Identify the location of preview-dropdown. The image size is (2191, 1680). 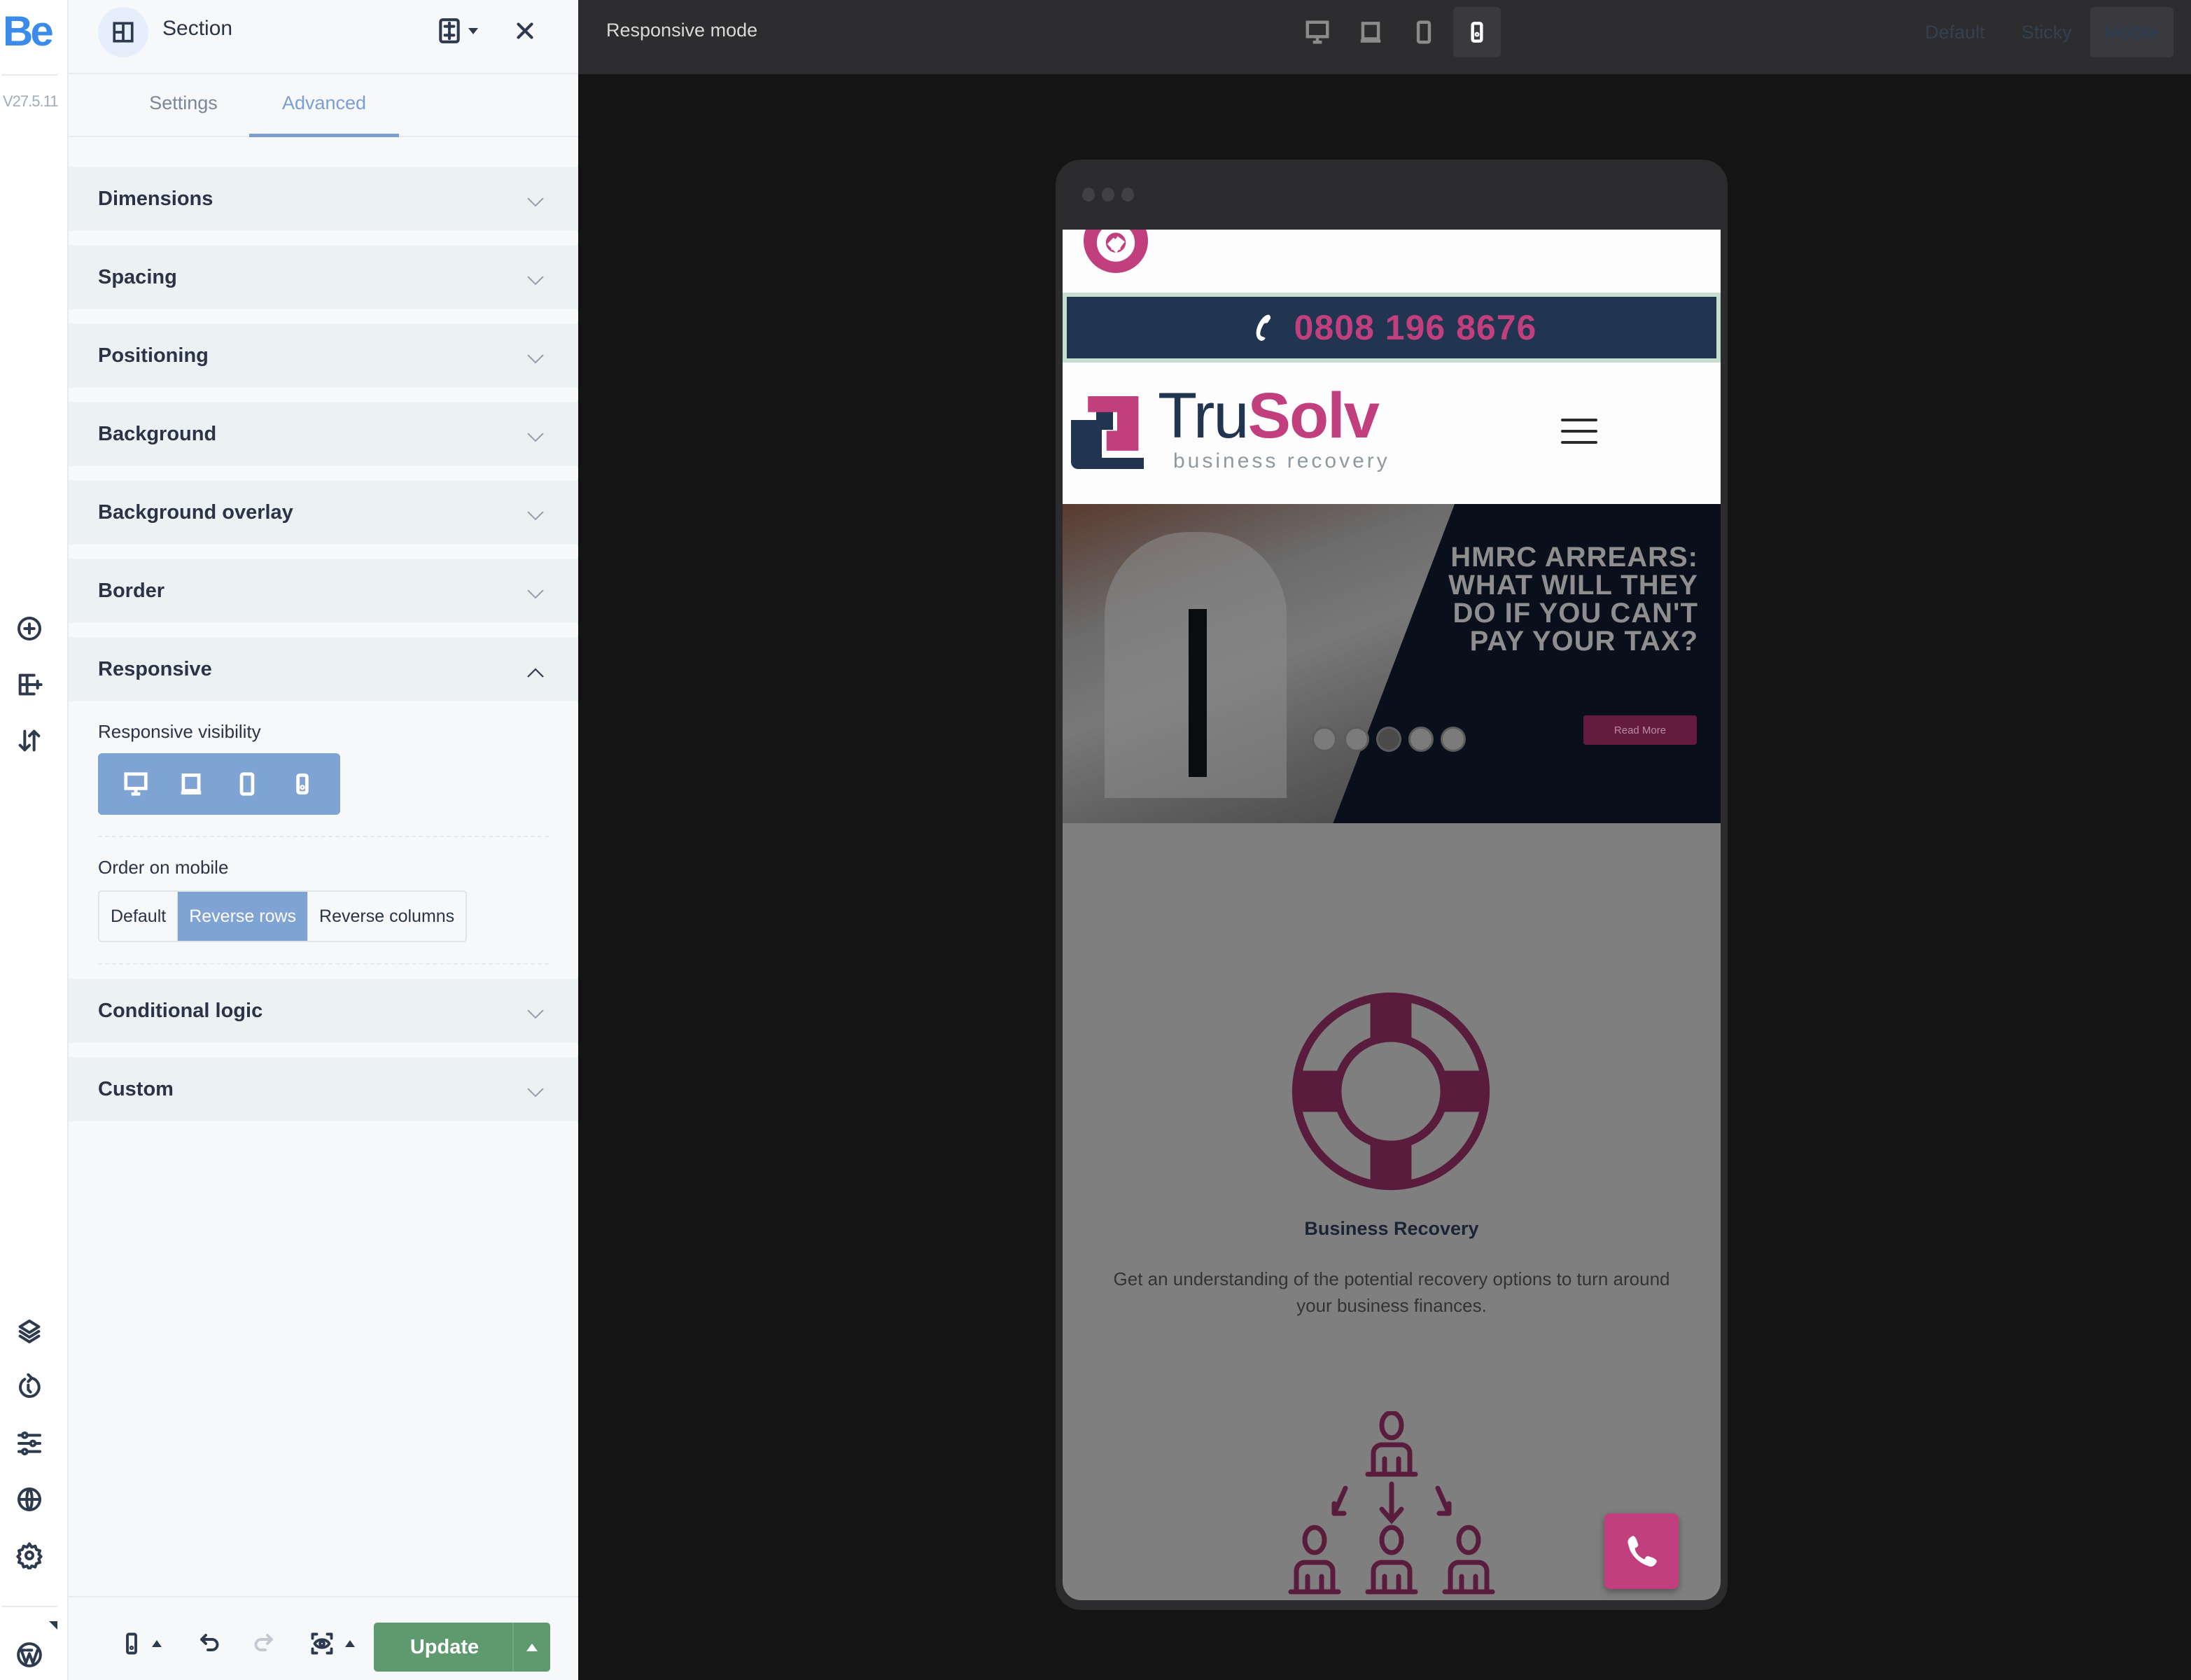
(350, 1644).